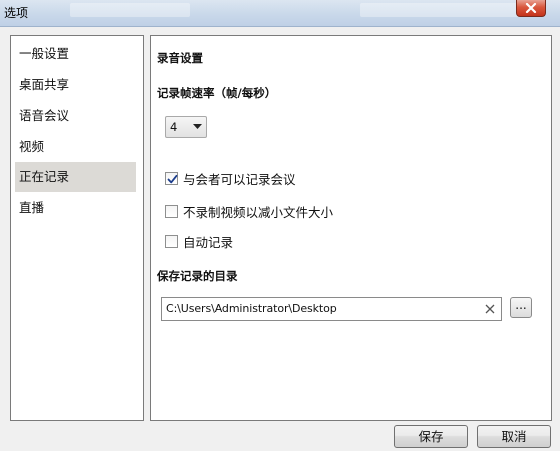 The image size is (560, 451). I want to click on sidebar-item-general: 一般设置, so click(75, 54).